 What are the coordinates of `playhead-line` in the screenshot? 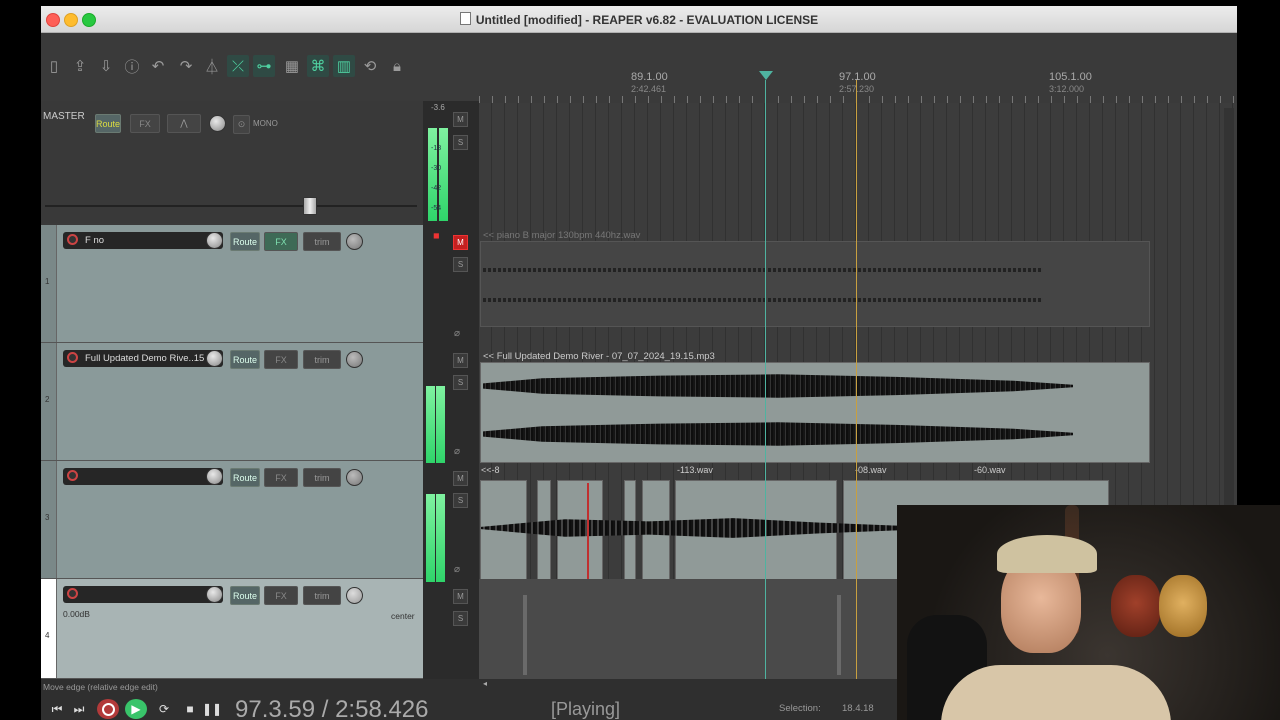 It's located at (765, 380).